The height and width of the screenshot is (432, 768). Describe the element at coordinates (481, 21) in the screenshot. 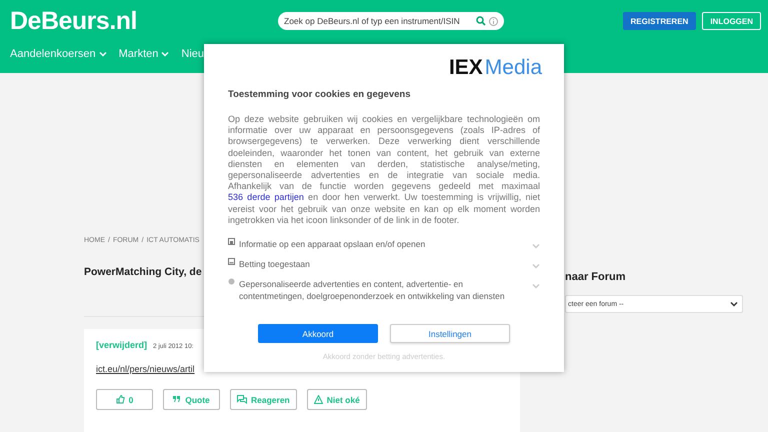

I see `search-icon` at that location.